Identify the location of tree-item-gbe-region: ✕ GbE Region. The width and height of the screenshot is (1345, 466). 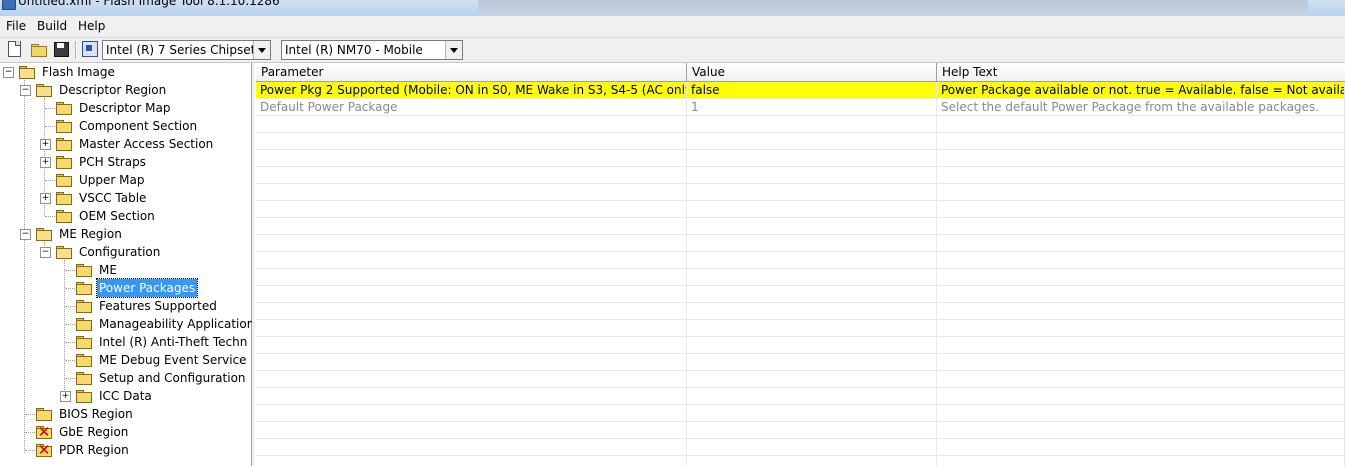
(141, 432).